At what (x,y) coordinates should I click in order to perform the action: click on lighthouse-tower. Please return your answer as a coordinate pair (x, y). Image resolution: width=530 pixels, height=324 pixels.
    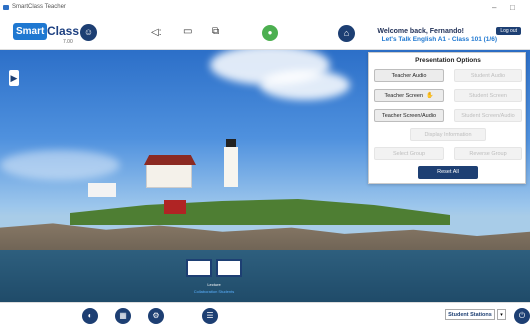
    Looking at the image, I should click on (231, 163).